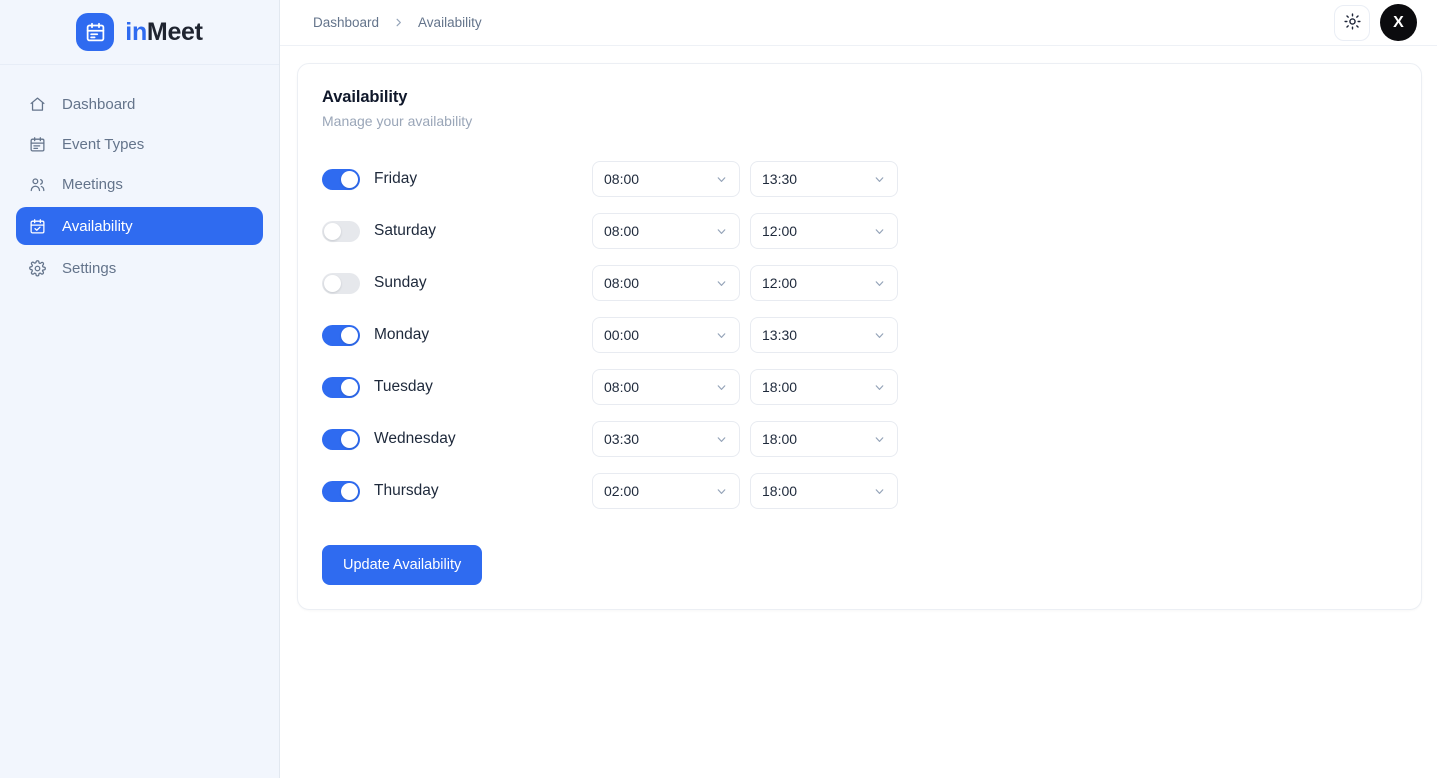 This screenshot has width=1437, height=778. I want to click on day-label: Monday, so click(402, 334).